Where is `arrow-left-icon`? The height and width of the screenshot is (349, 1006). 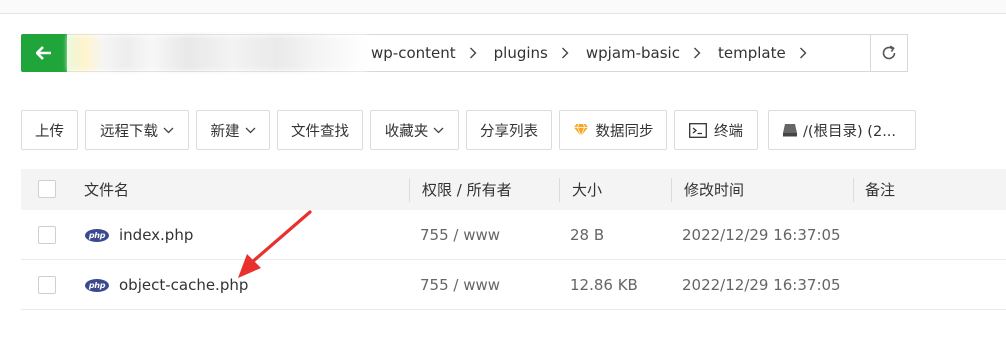
arrow-left-icon is located at coordinates (43, 52).